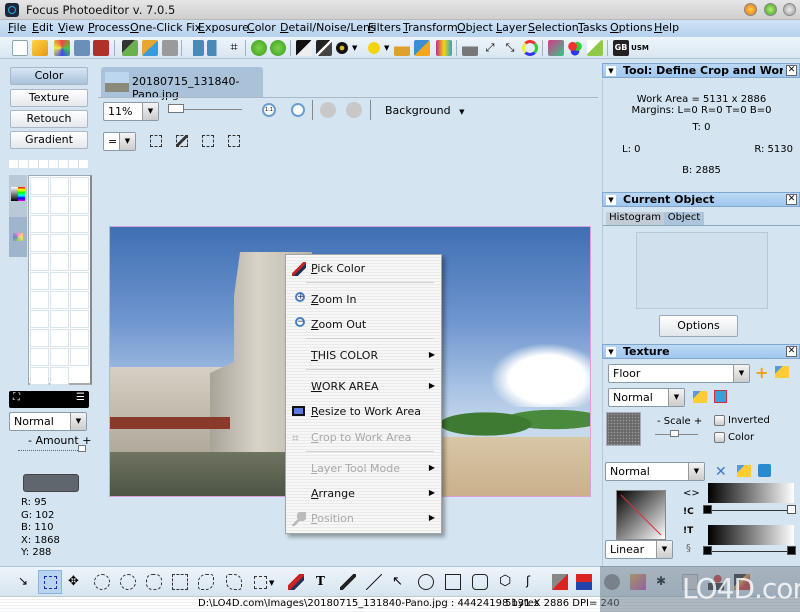 The width and height of the screenshot is (800, 612). What do you see at coordinates (14, 194) in the screenshot?
I see `color-spectrum-tab-icon` at bounding box center [14, 194].